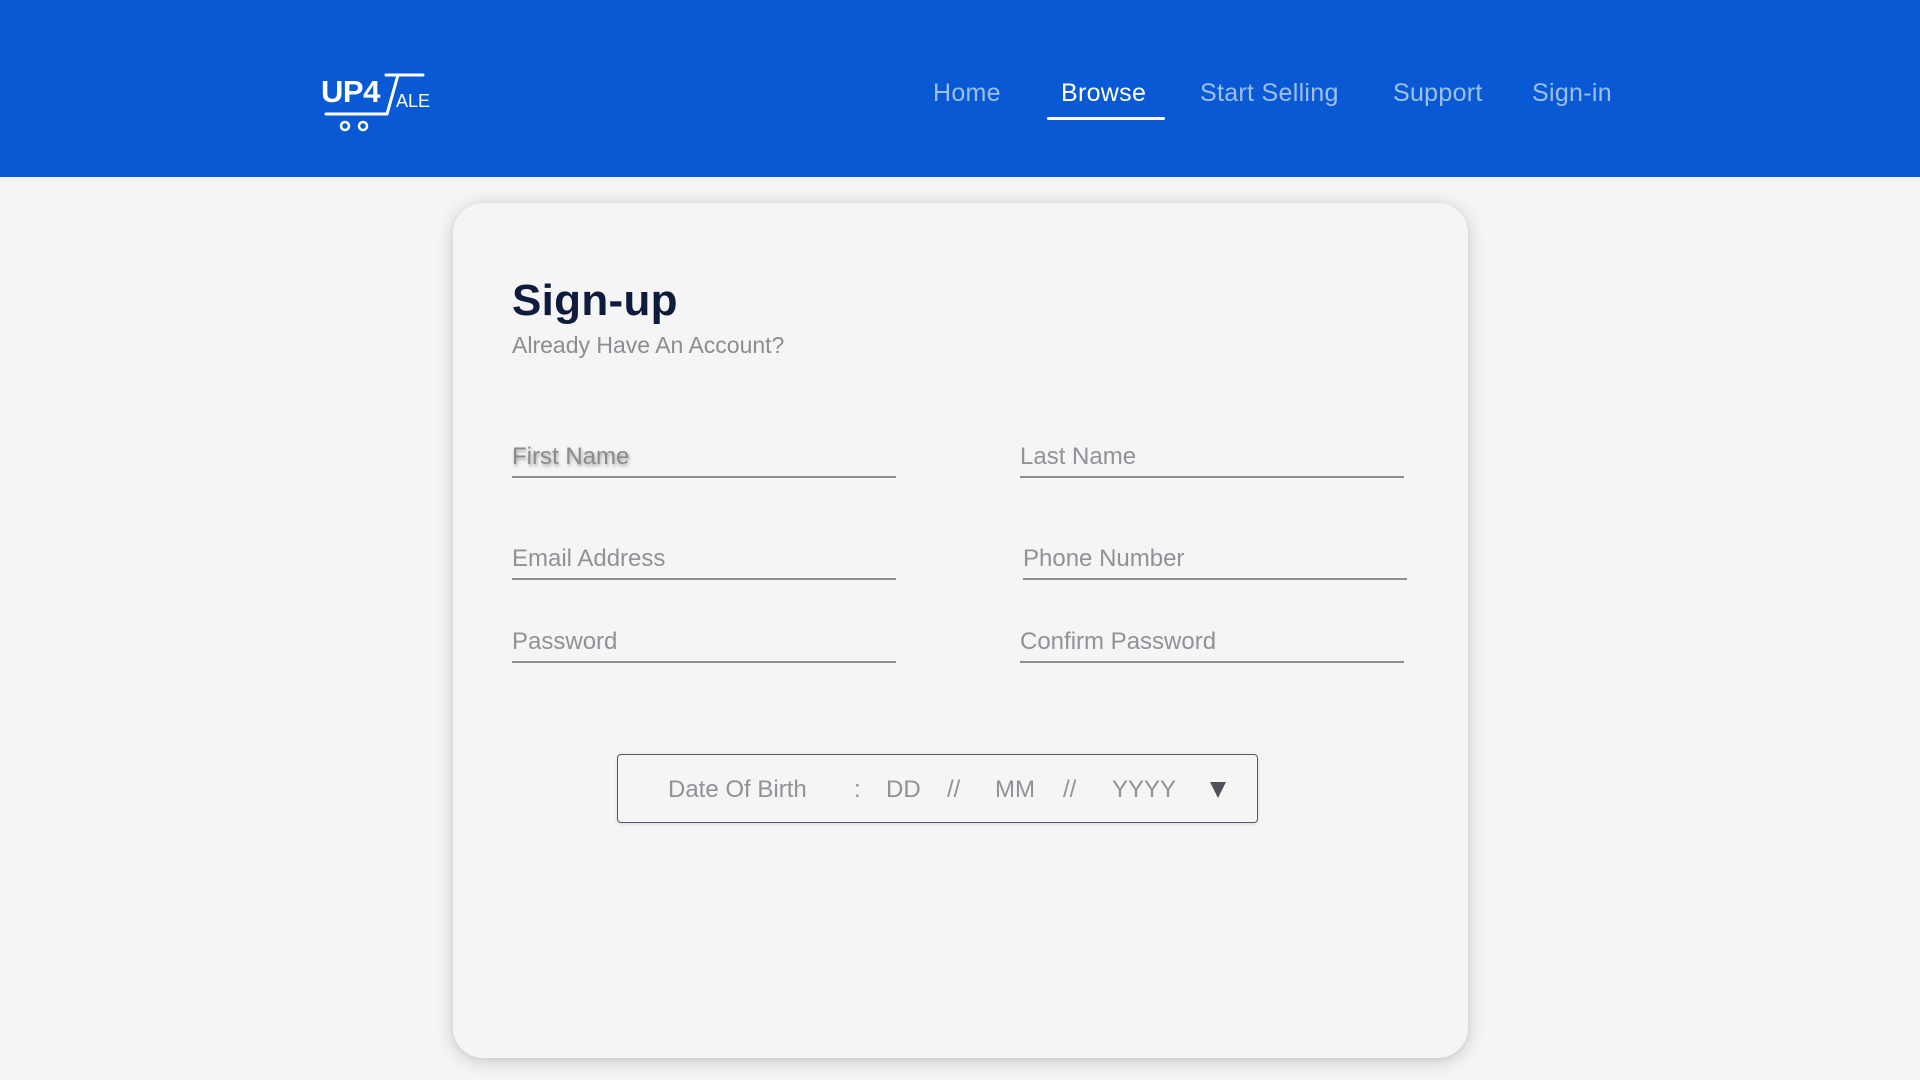 The width and height of the screenshot is (1920, 1080). I want to click on dob-label: Date Of Birth, so click(737, 789).